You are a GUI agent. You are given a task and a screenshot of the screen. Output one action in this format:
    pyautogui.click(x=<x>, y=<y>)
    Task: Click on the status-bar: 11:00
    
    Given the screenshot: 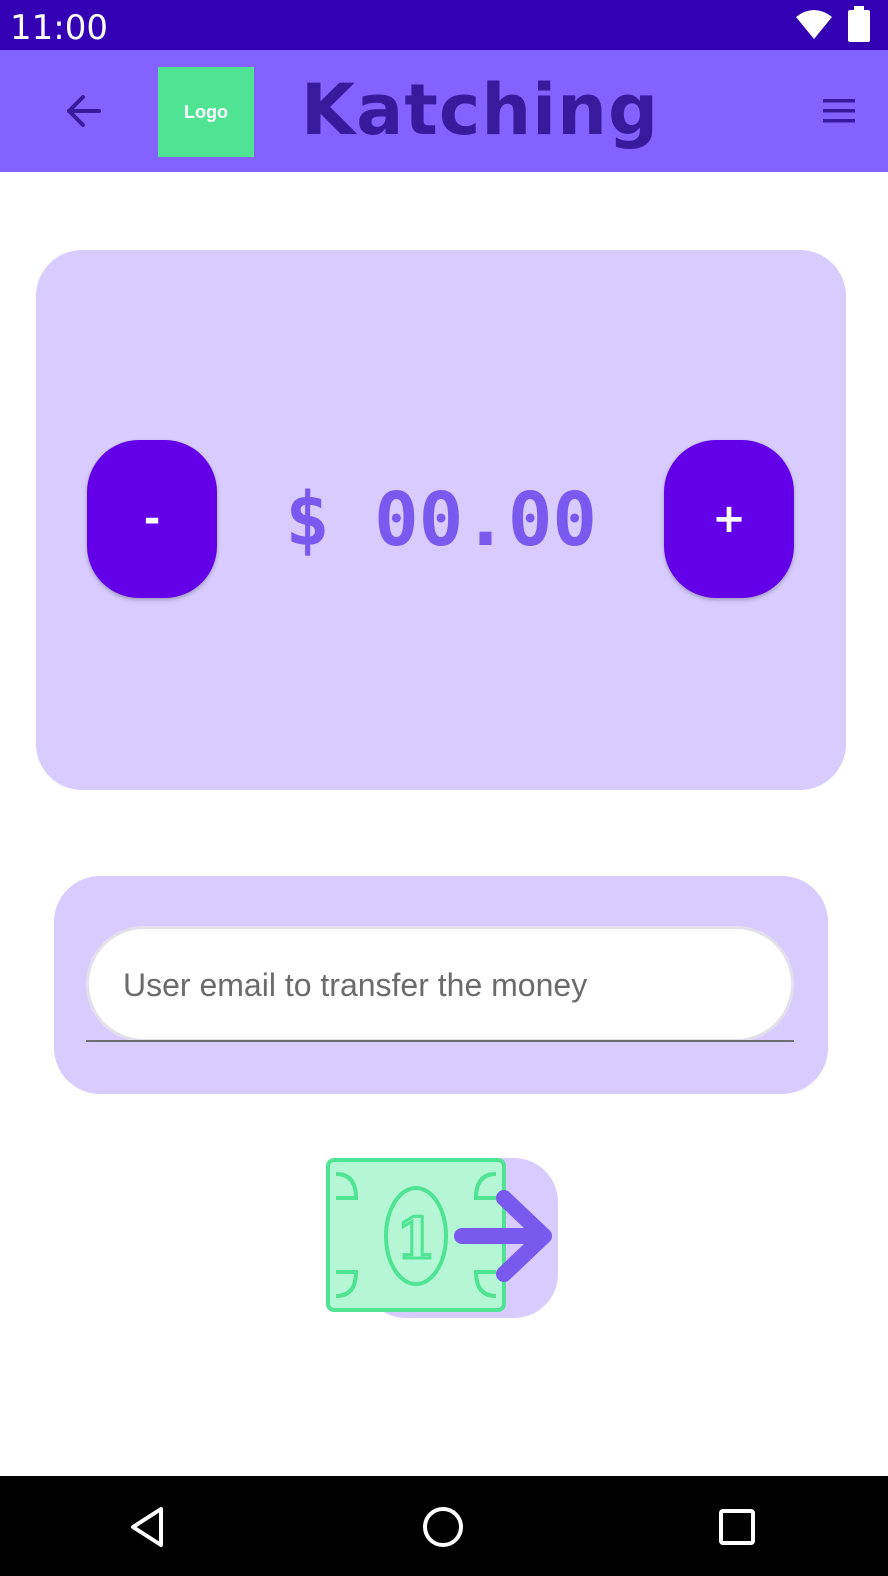 What is the action you would take?
    pyautogui.click(x=444, y=25)
    